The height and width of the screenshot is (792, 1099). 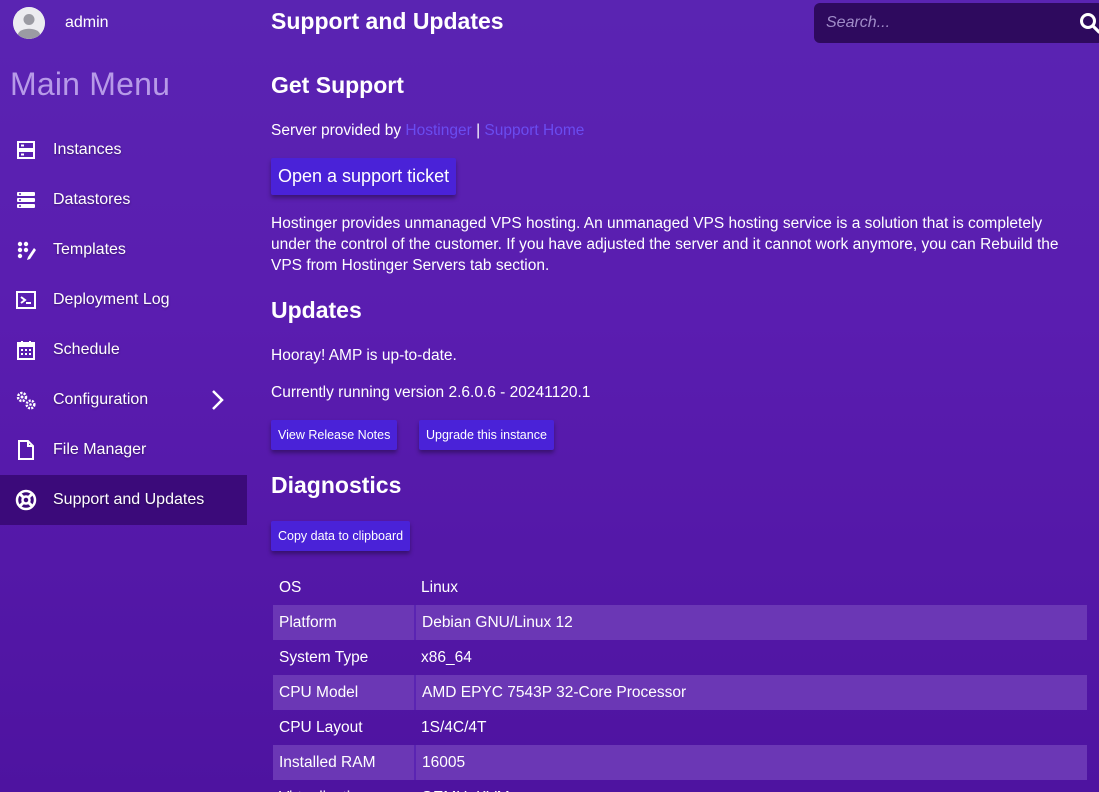 What do you see at coordinates (336, 130) in the screenshot?
I see `provided-by-label: Server provided by` at bounding box center [336, 130].